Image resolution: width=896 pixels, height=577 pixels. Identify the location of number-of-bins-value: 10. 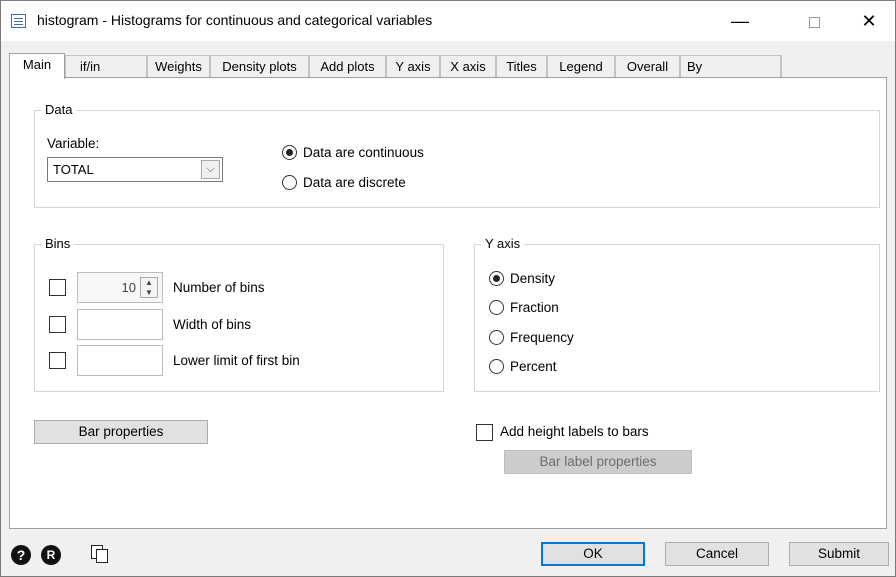
(128, 287).